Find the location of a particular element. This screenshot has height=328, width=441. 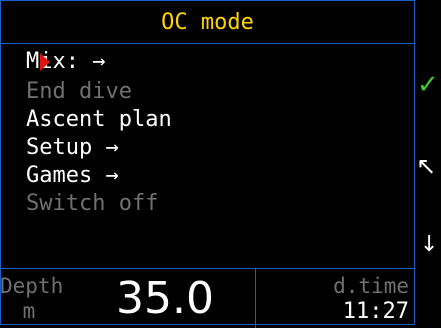

menu-item-switch-off: Switch off is located at coordinates (92, 204).